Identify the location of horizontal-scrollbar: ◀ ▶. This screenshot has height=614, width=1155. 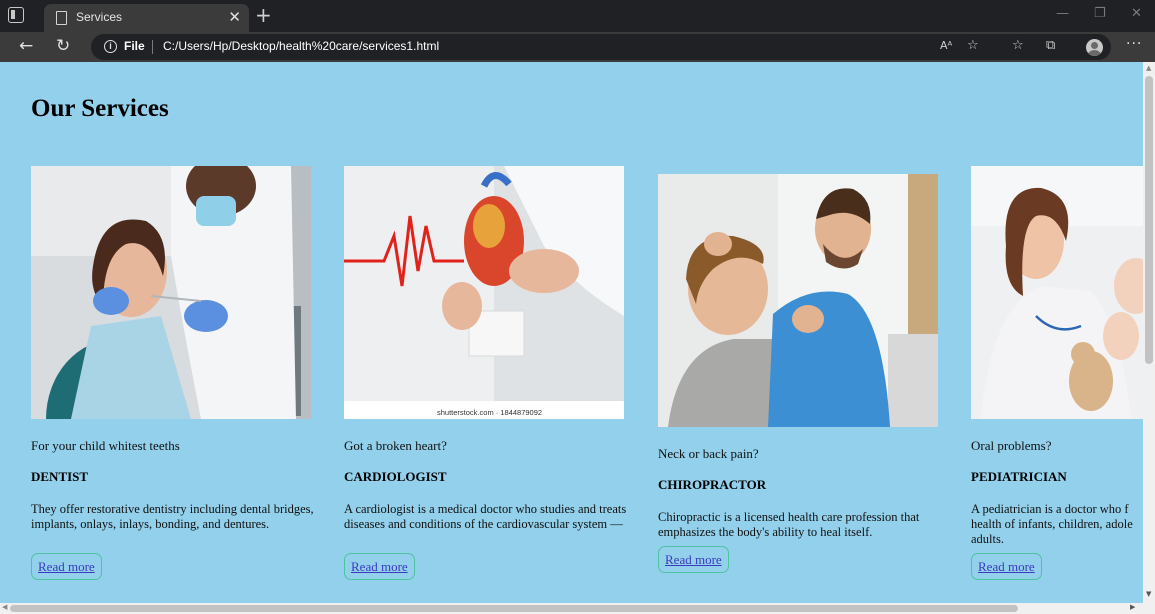
(577, 608).